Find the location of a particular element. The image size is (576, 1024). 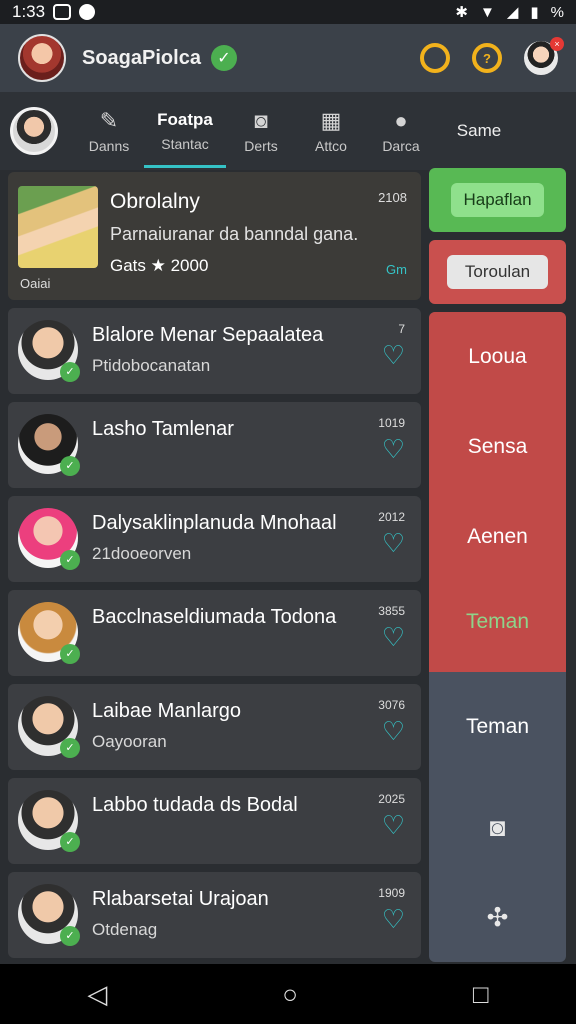

notification-icon is located at coordinates (62, 12).